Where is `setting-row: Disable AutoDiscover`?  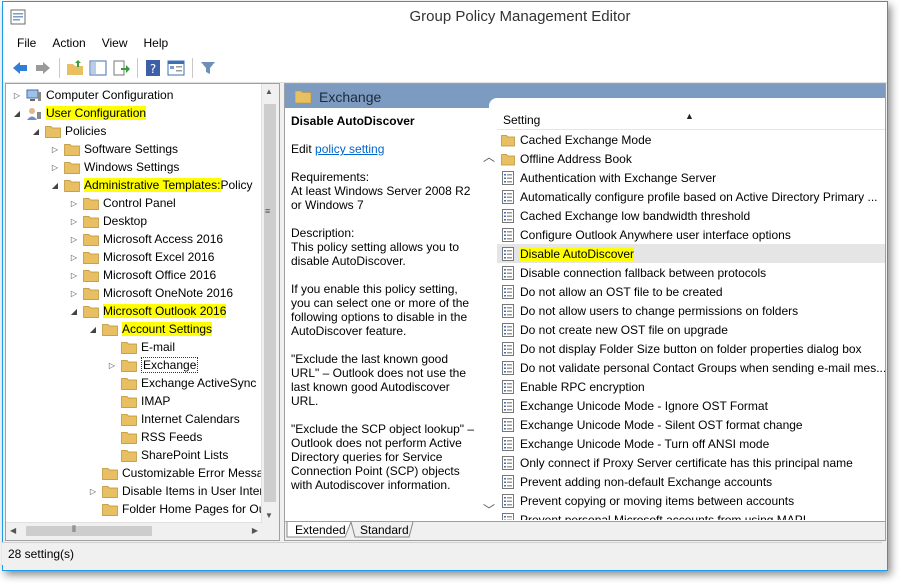 setting-row: Disable AutoDiscover is located at coordinates (691, 253).